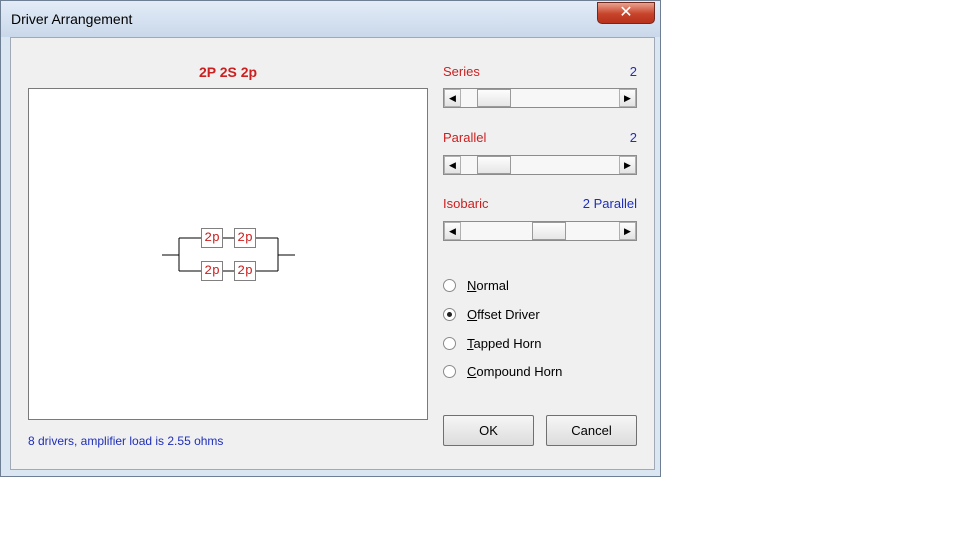 The height and width of the screenshot is (540, 960). Describe the element at coordinates (466, 203) in the screenshot. I see `isobaric-label: Isobaric` at that location.